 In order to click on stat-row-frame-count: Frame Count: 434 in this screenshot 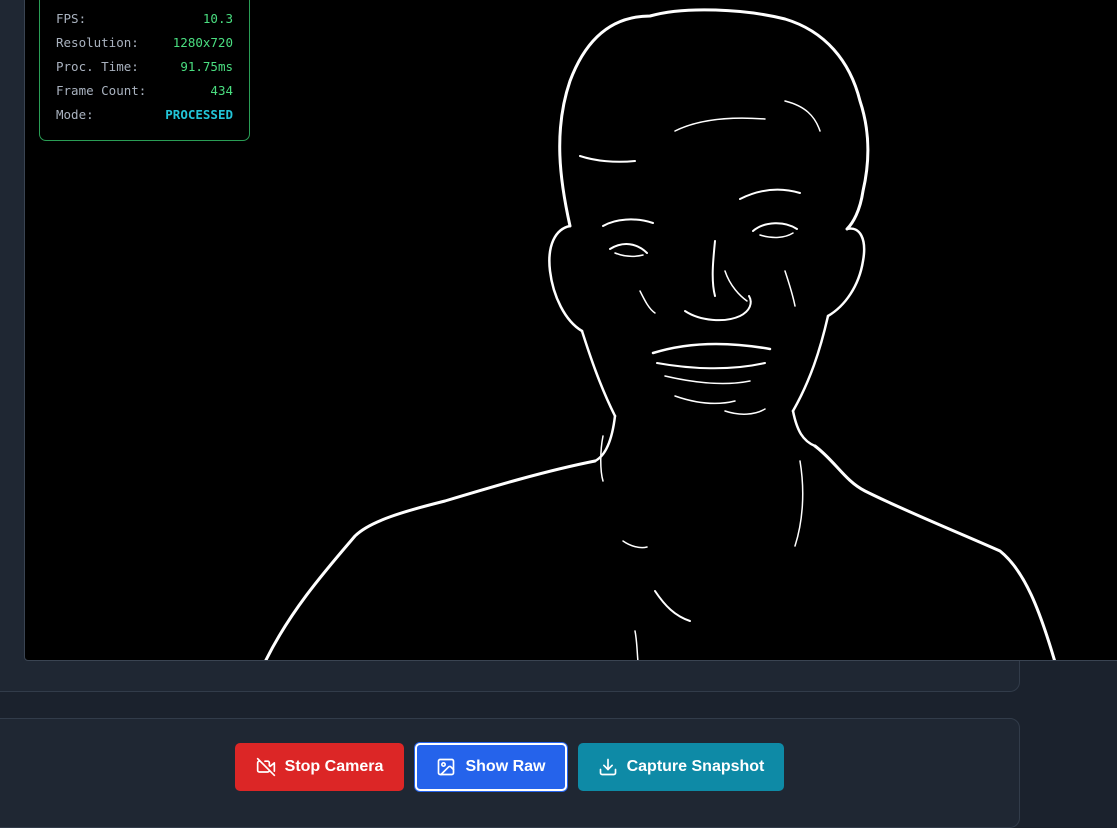, I will do `click(144, 91)`.